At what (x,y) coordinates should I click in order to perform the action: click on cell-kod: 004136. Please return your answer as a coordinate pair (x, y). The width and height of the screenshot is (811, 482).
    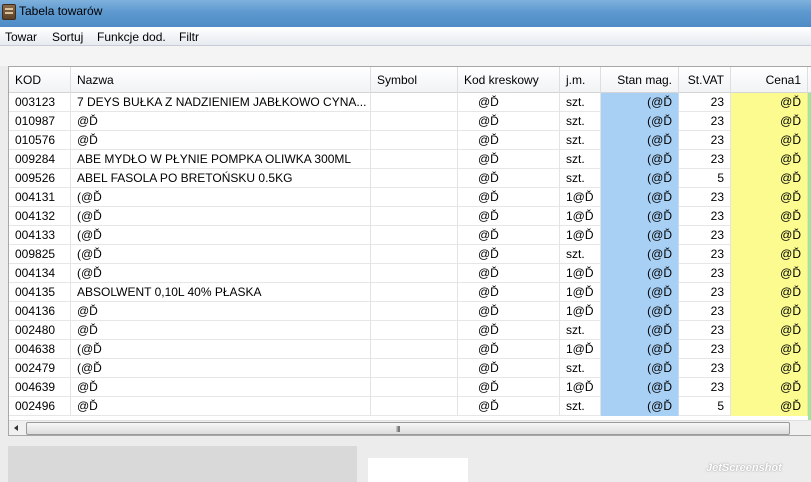
    Looking at the image, I should click on (40, 311).